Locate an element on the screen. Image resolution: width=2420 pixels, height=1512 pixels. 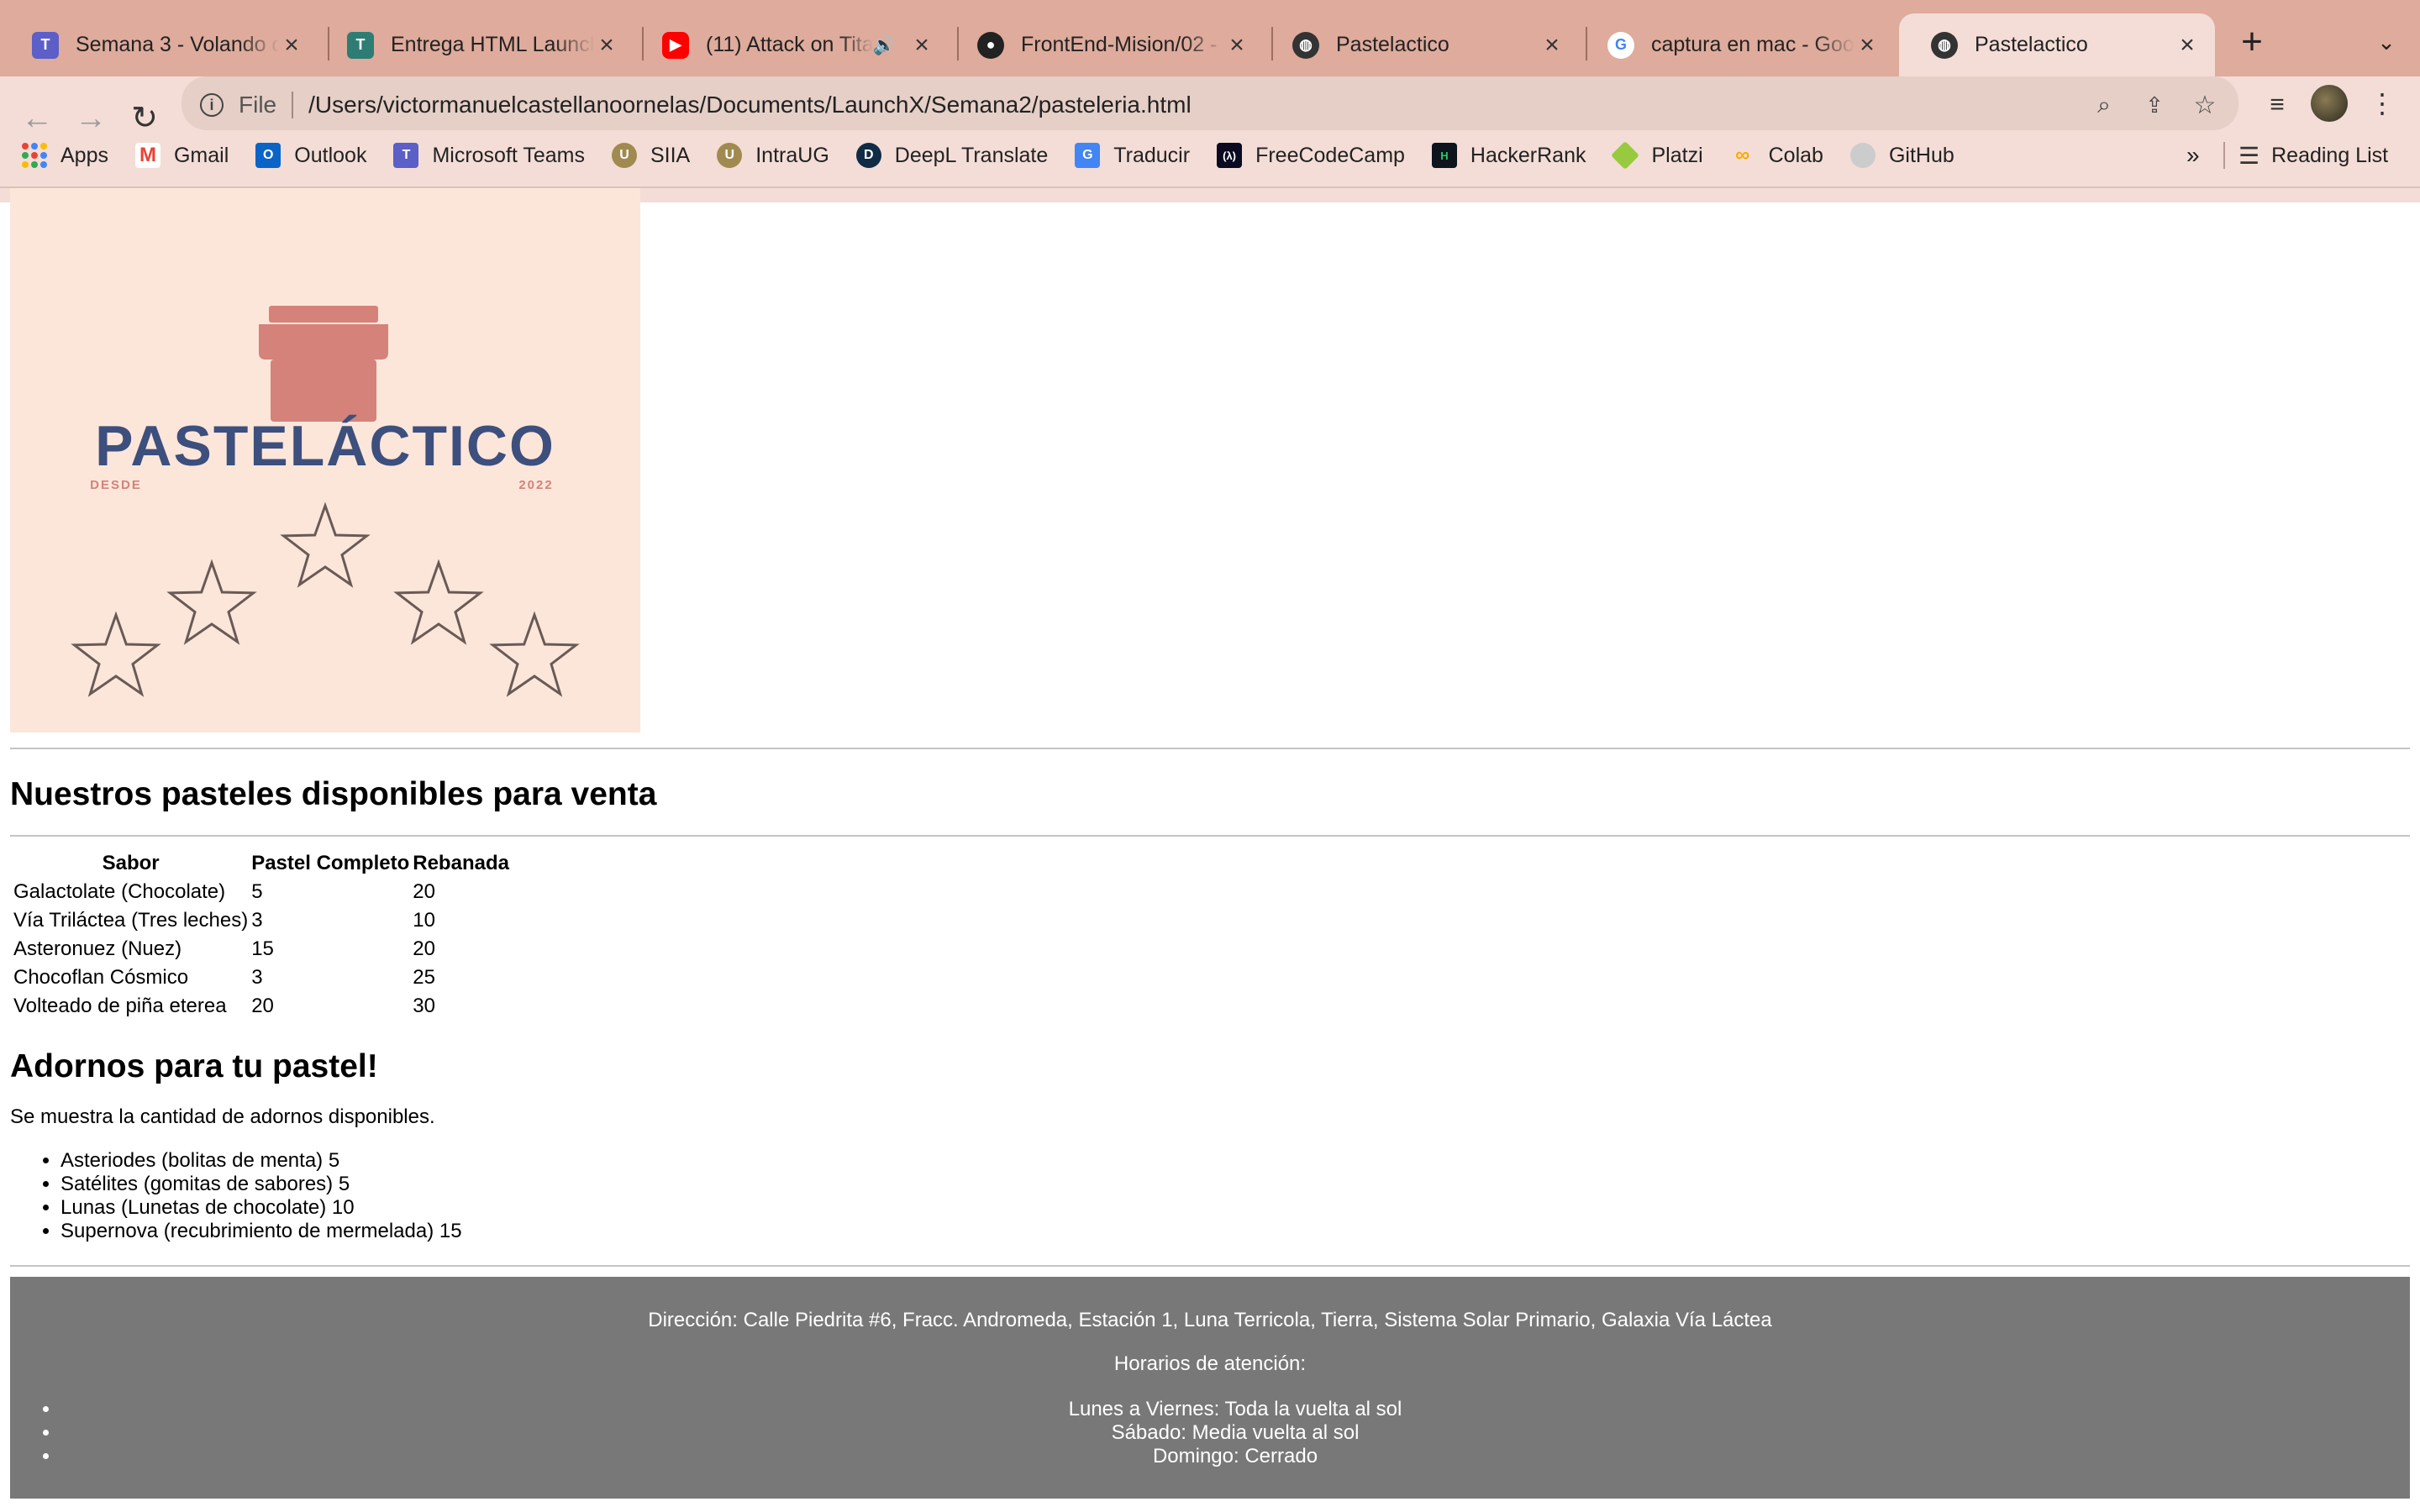
tab-2: ▶ (11) Attack on Tita 🔊 × is located at coordinates (790, 44).